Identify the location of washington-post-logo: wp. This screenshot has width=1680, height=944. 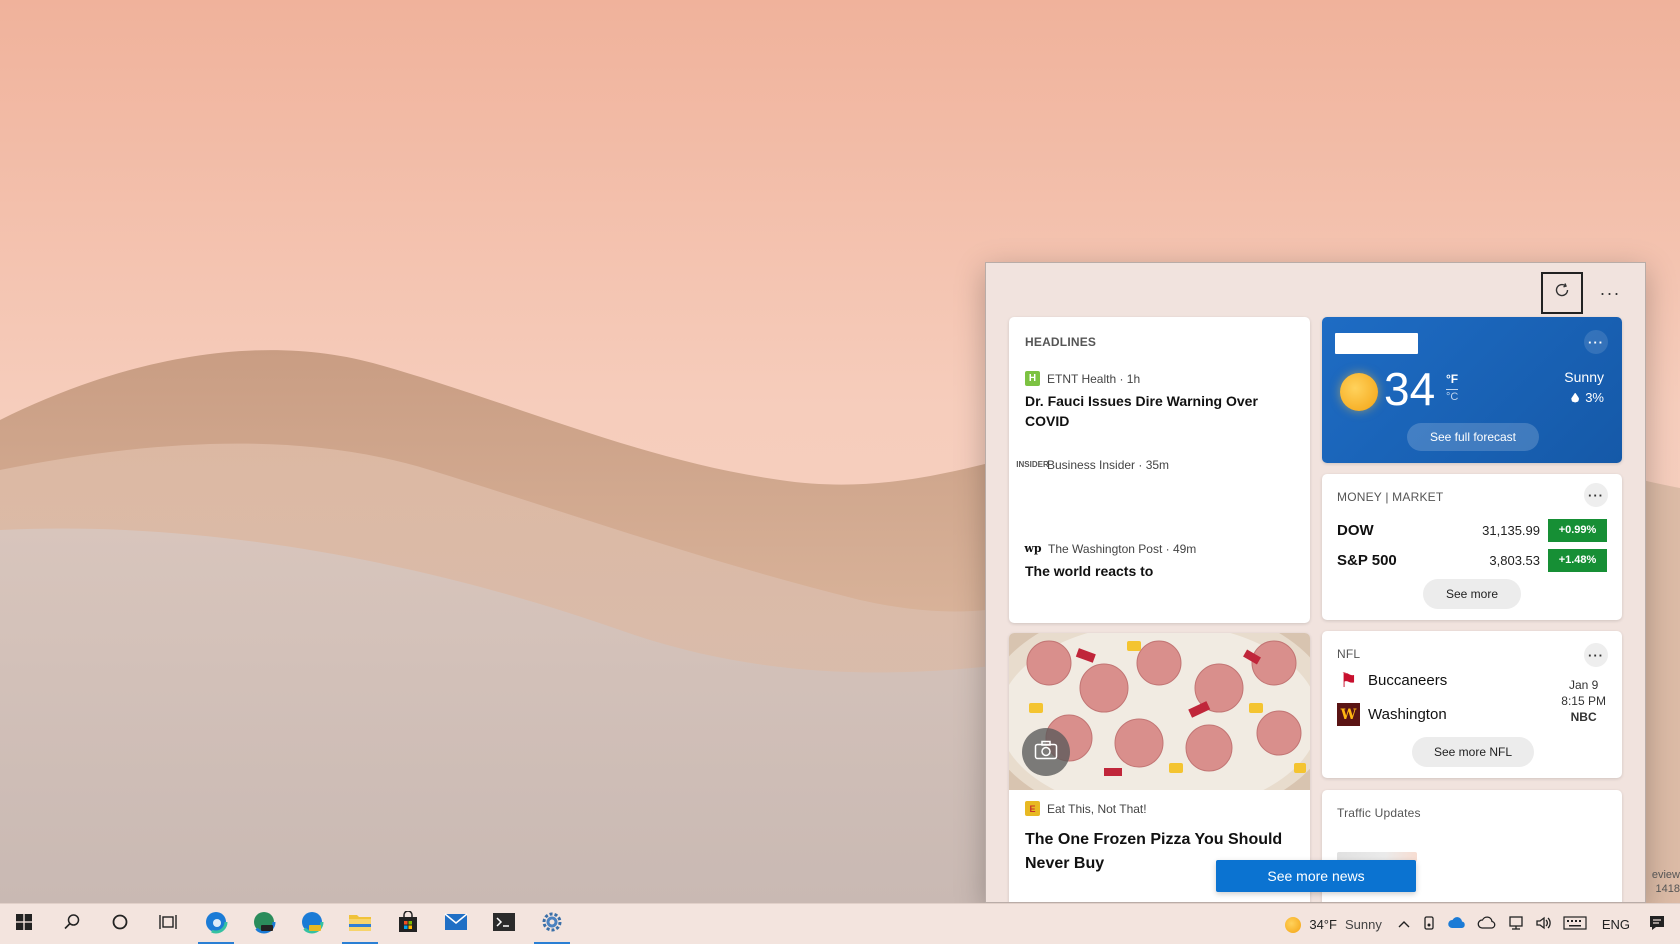
(1033, 548).